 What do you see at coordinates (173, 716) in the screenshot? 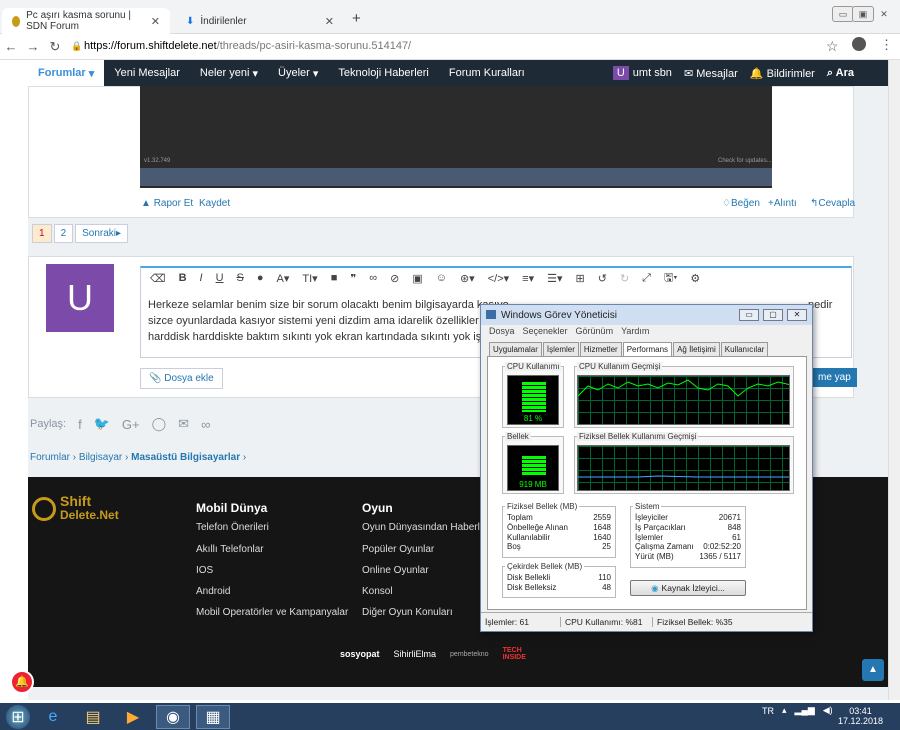
I see `chrome-icon: ◉` at bounding box center [173, 716].